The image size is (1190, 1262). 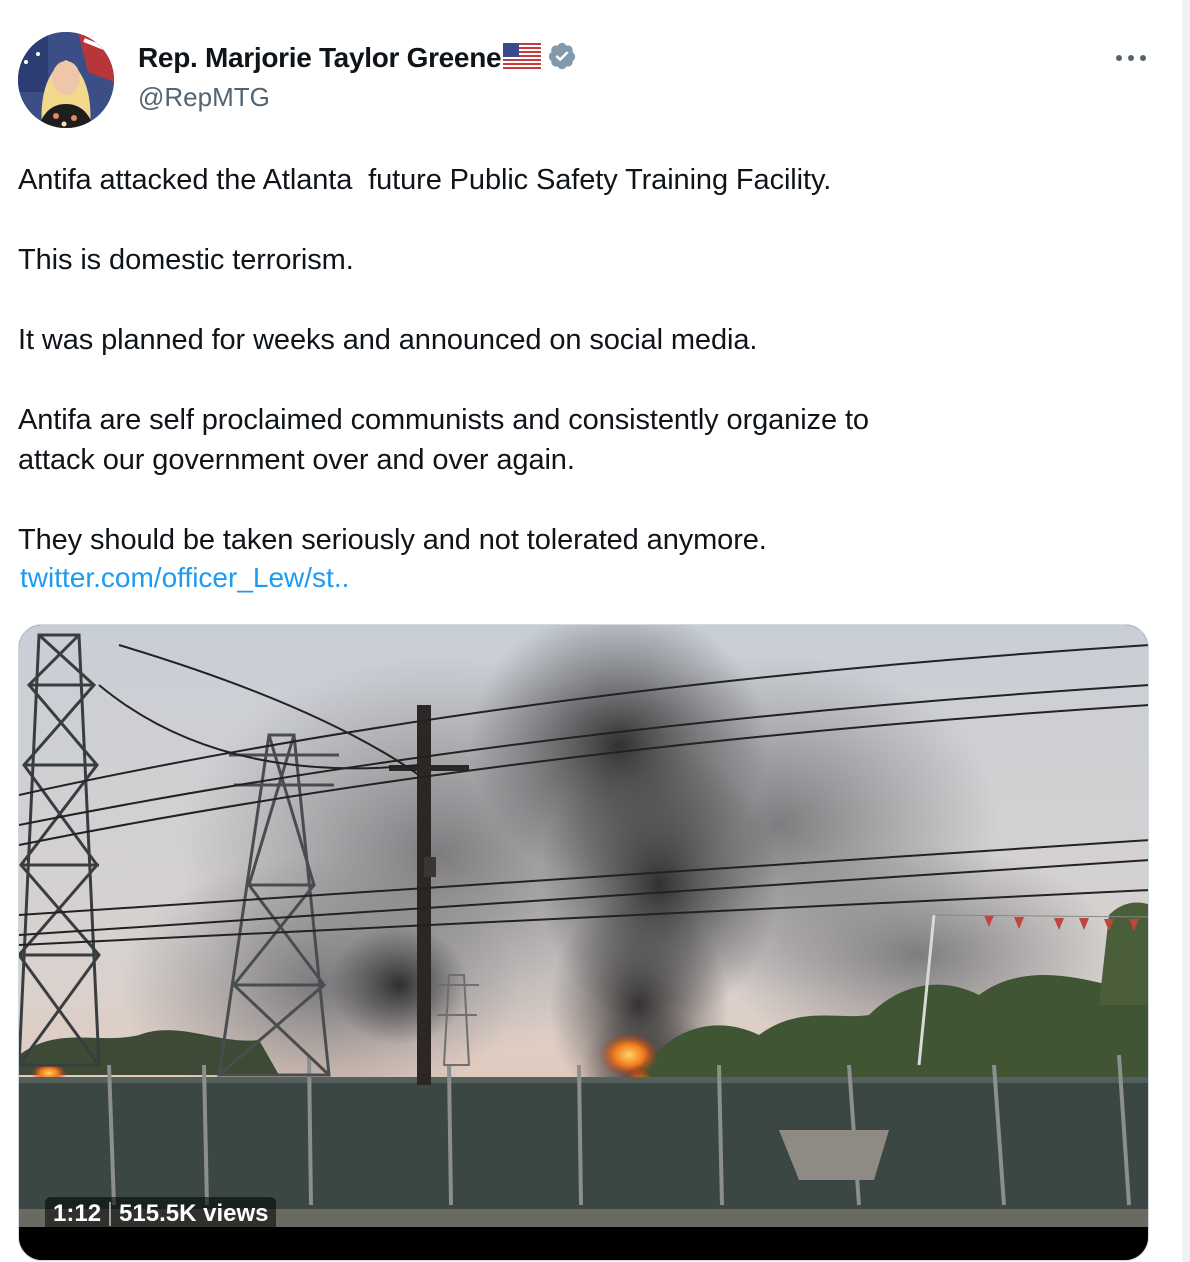 What do you see at coordinates (186, 260) in the screenshot?
I see `tweet-paragraph: This is domestic terrorism.` at bounding box center [186, 260].